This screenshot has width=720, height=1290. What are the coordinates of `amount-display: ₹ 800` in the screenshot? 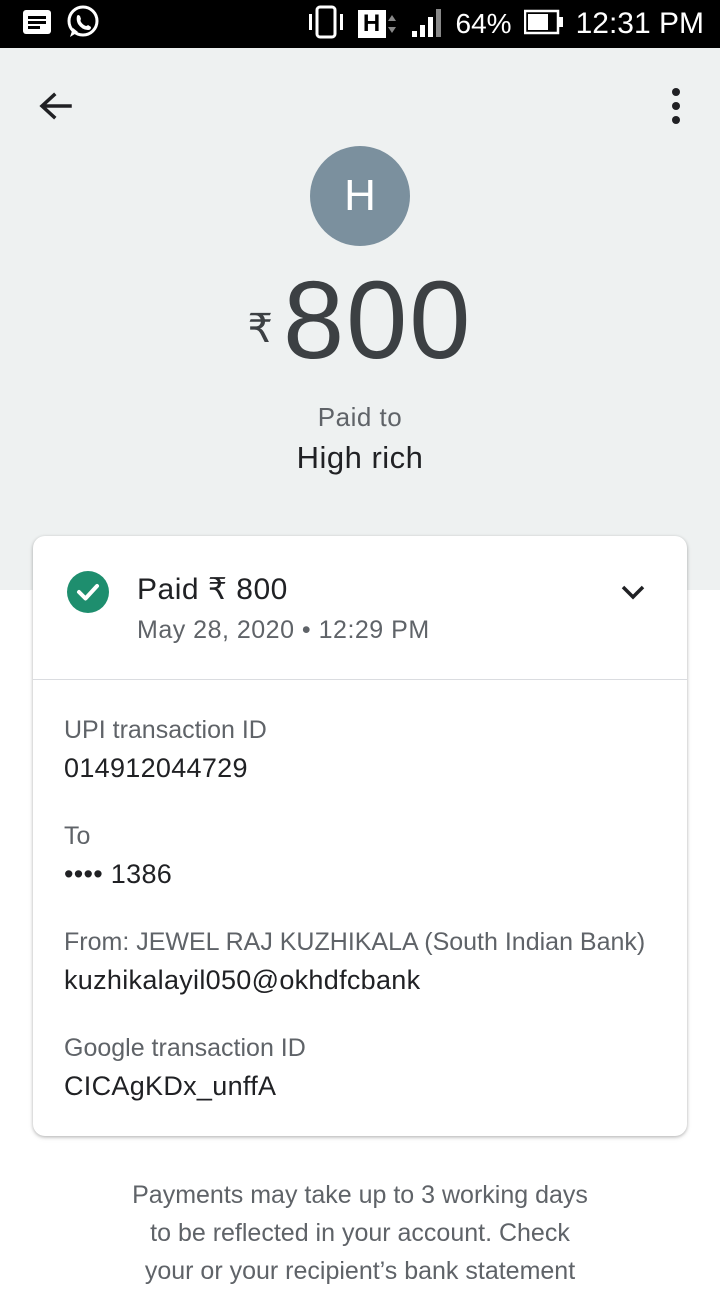 It's located at (360, 321).